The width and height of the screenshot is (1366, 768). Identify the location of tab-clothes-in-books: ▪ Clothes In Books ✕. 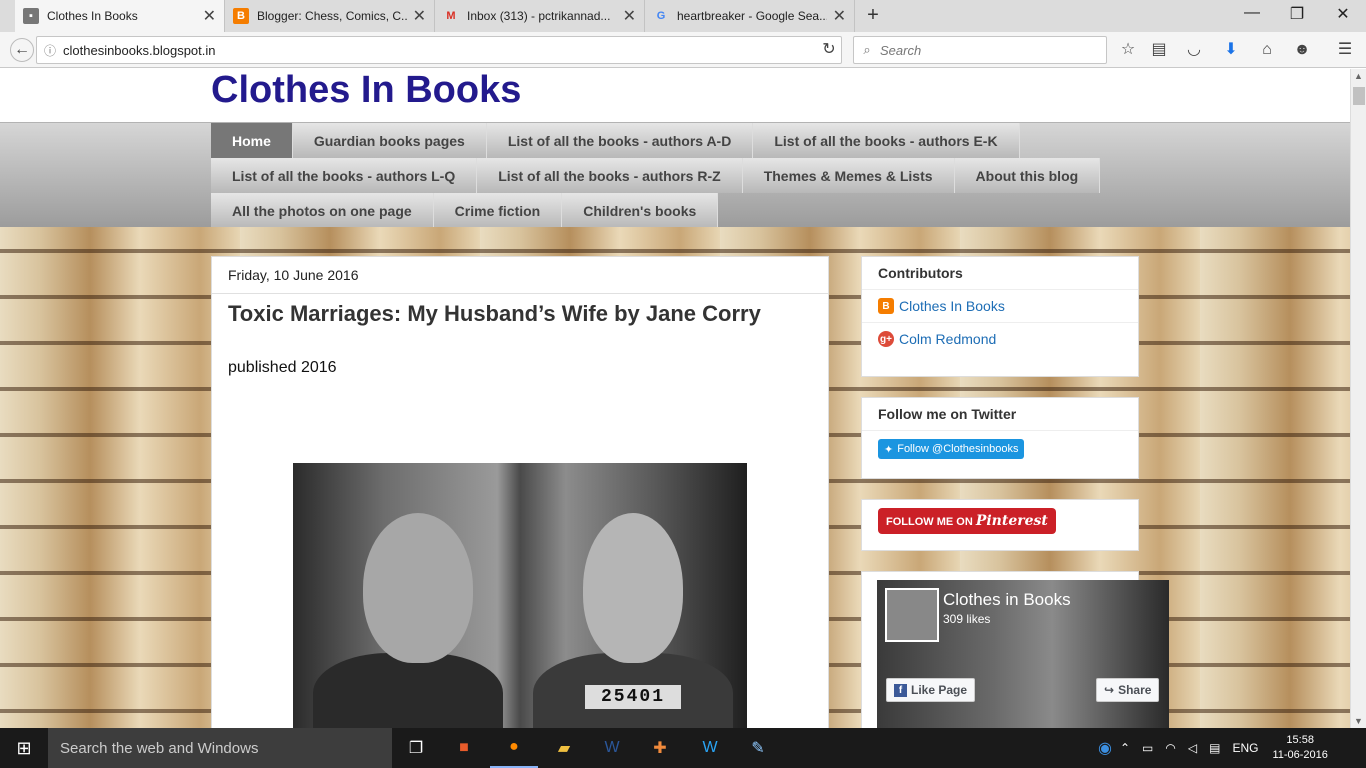
(120, 16).